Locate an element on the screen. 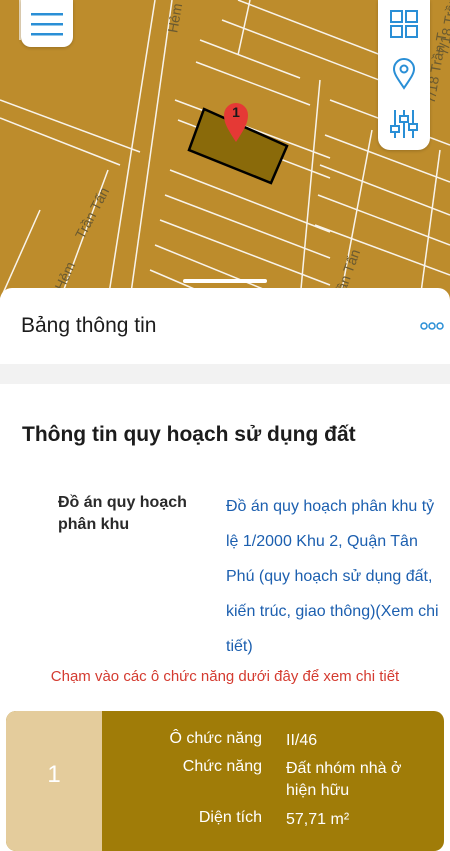 The width and height of the screenshot is (450, 851). location-button is located at coordinates (404, 74).